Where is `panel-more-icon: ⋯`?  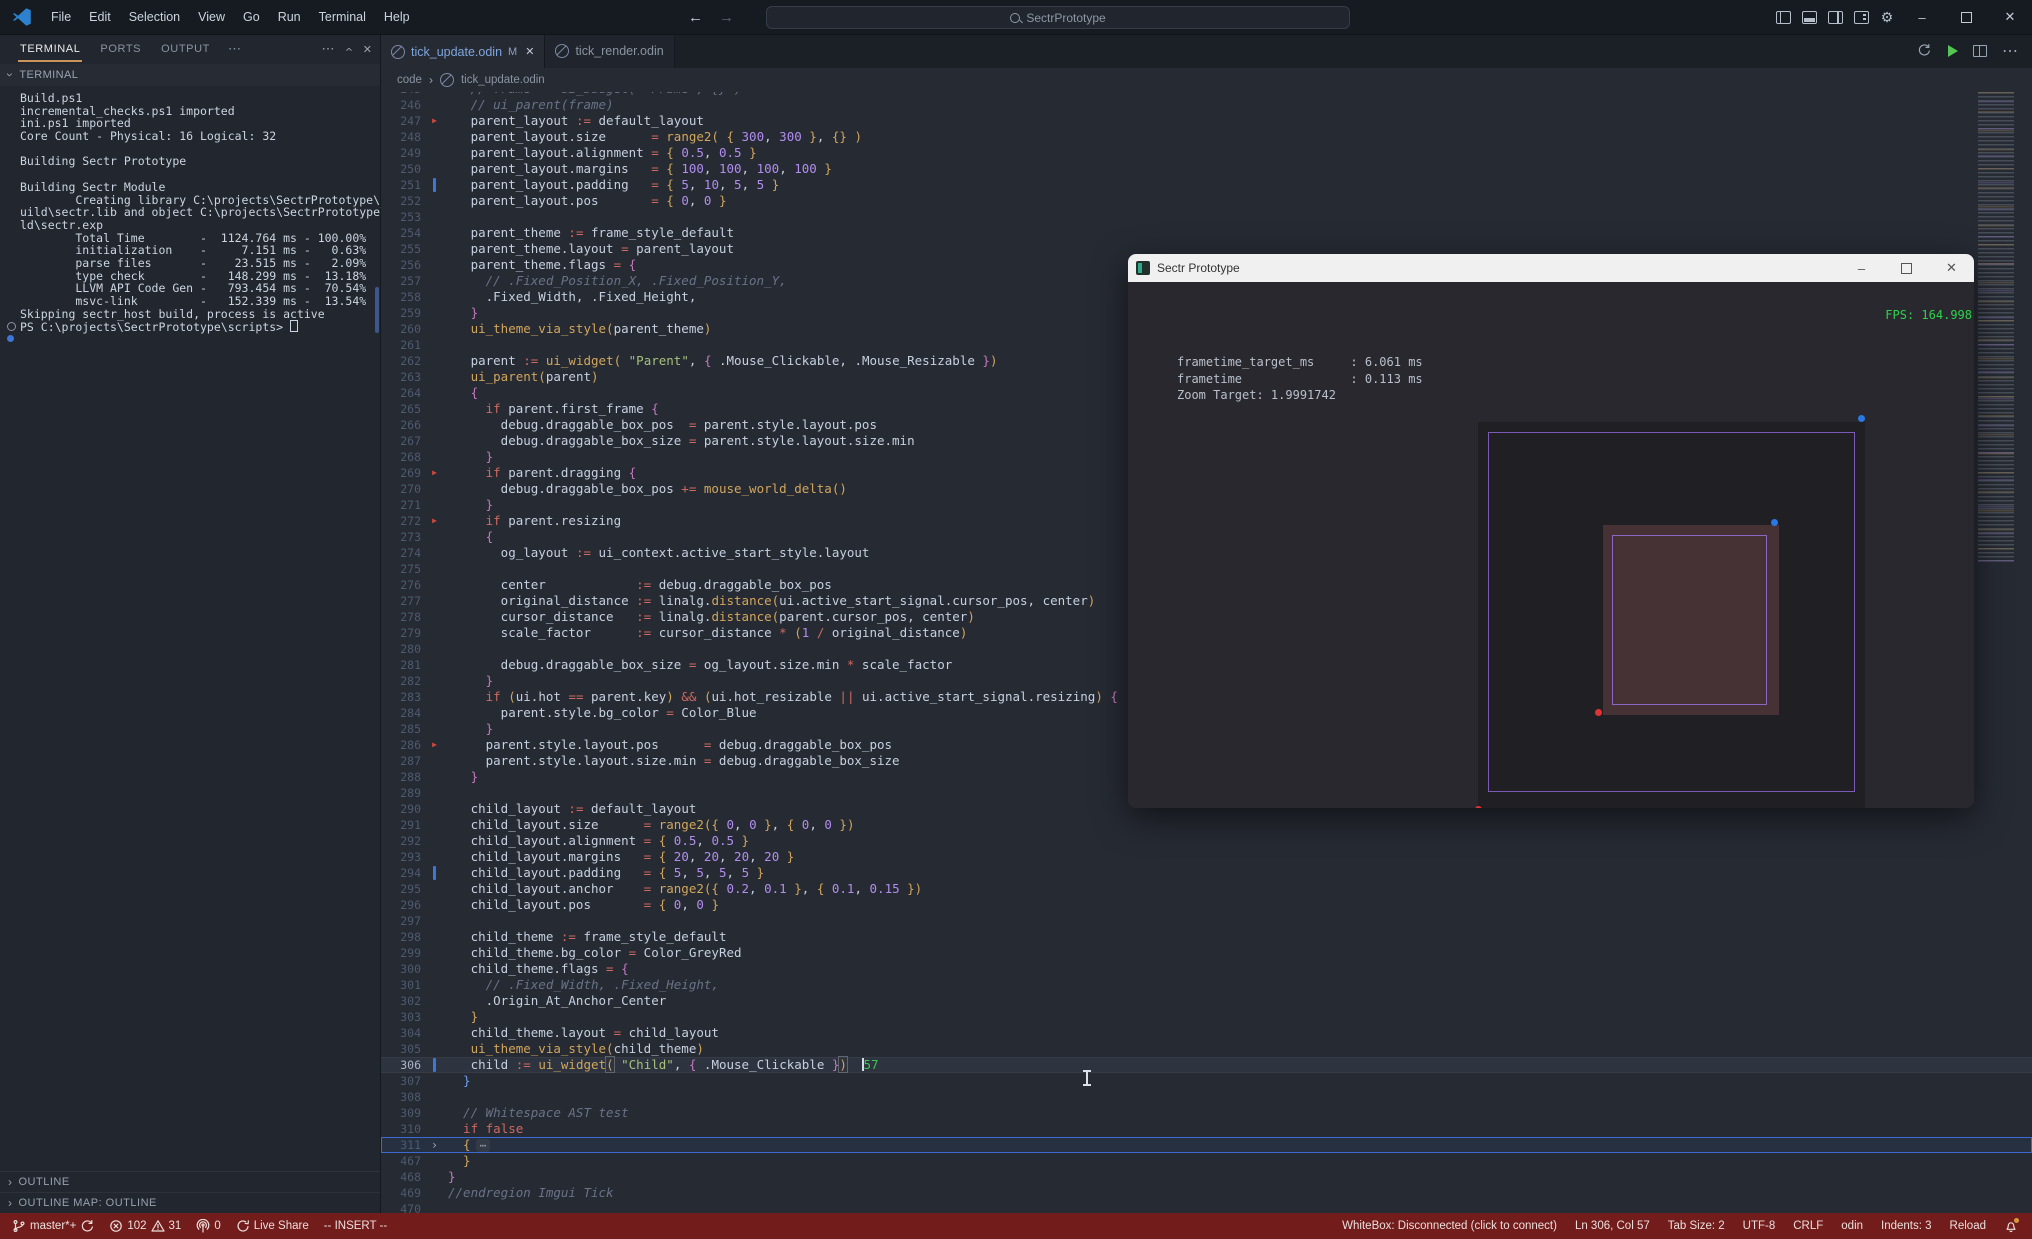
panel-more-icon: ⋯ is located at coordinates (327, 49).